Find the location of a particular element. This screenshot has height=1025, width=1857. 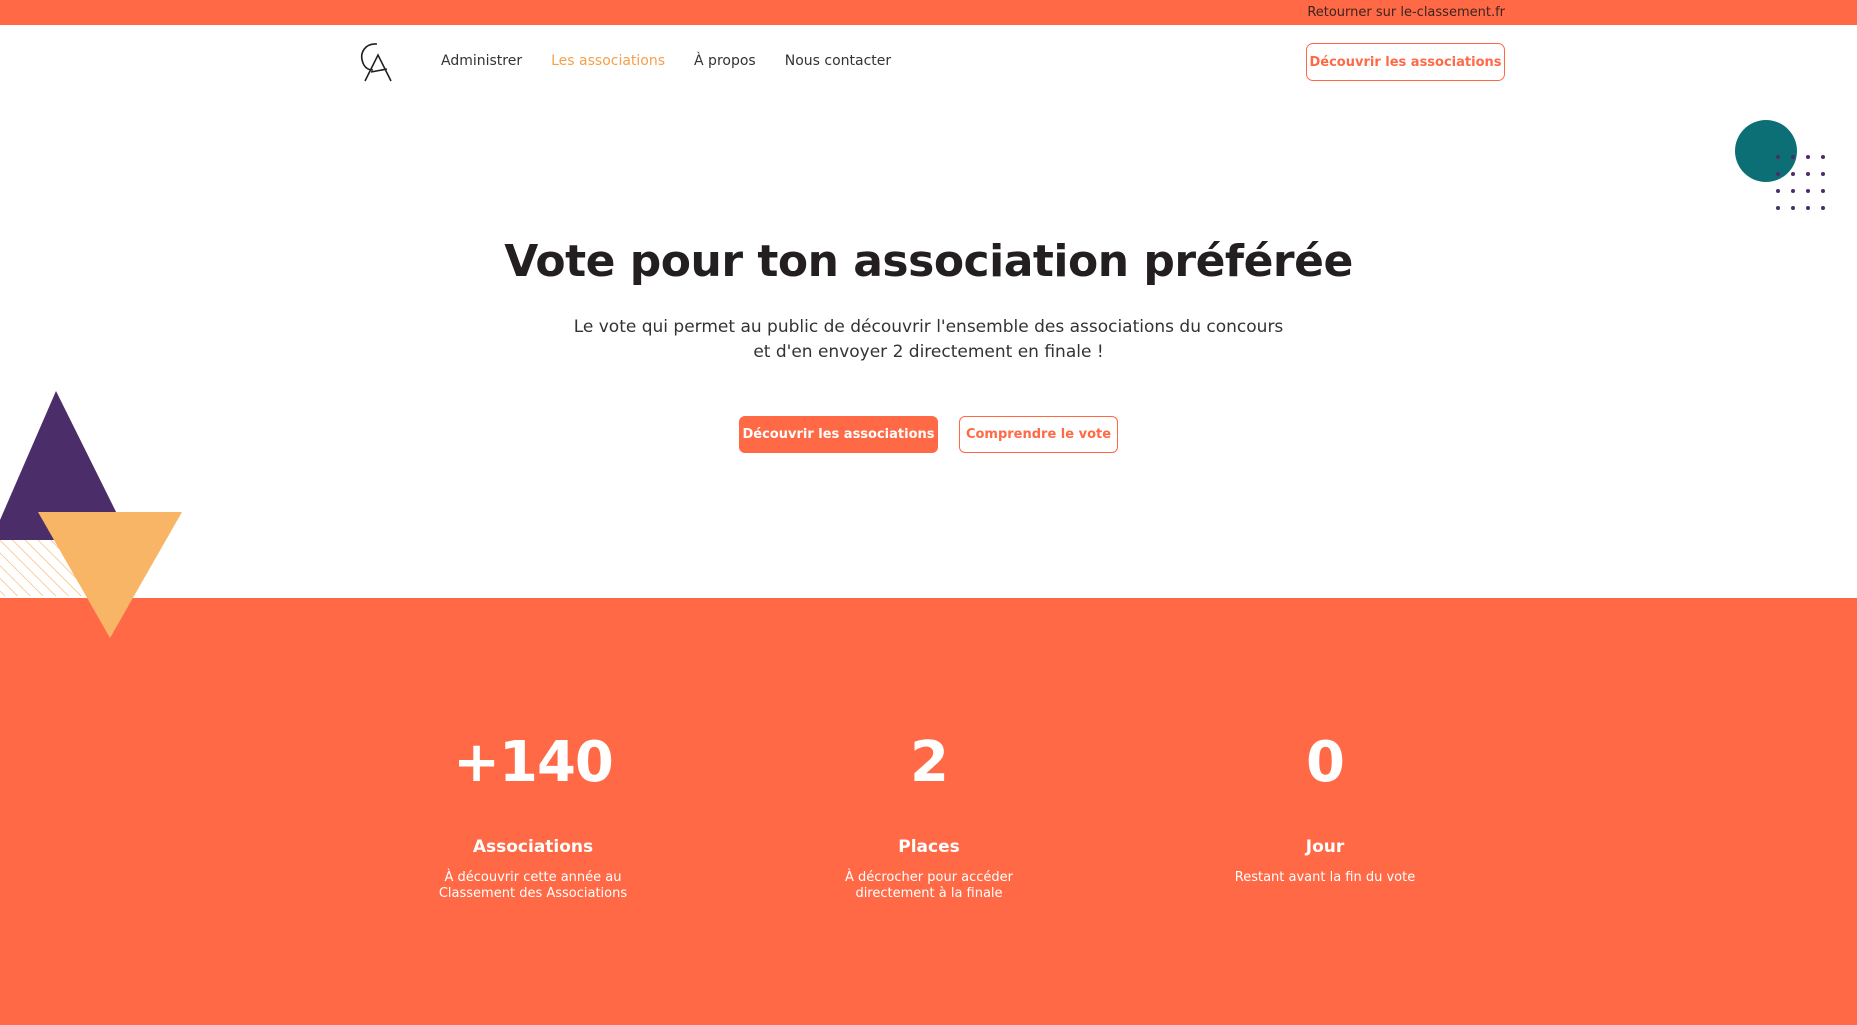

nav-item-administrer: Administrer is located at coordinates (481, 61).